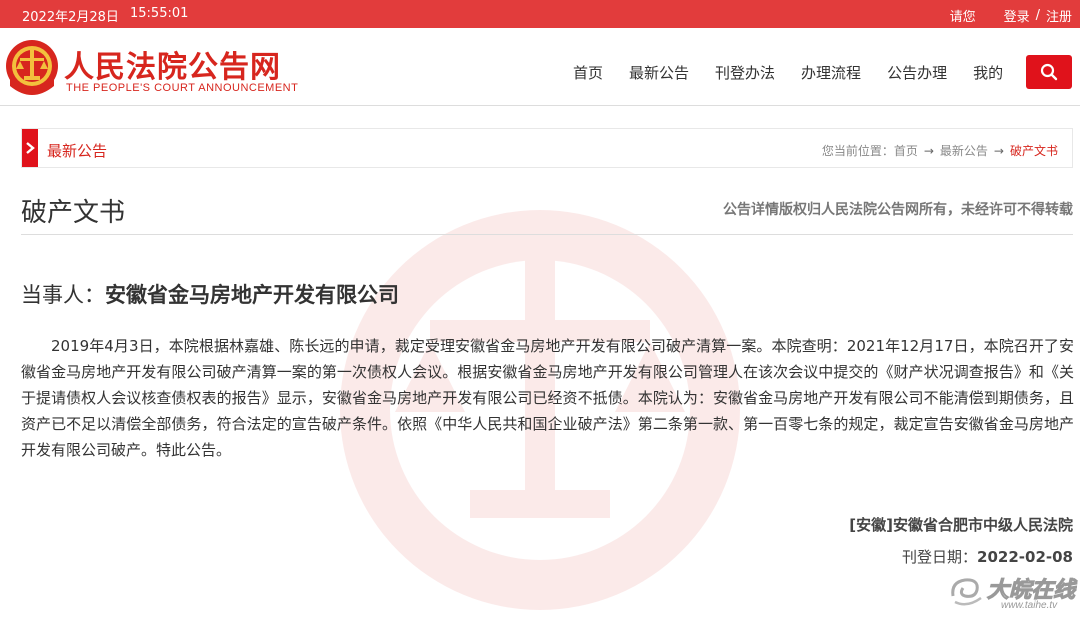 The image size is (1080, 617). Describe the element at coordinates (917, 72) in the screenshot. I see `nav-item-handle: 公告办理` at that location.